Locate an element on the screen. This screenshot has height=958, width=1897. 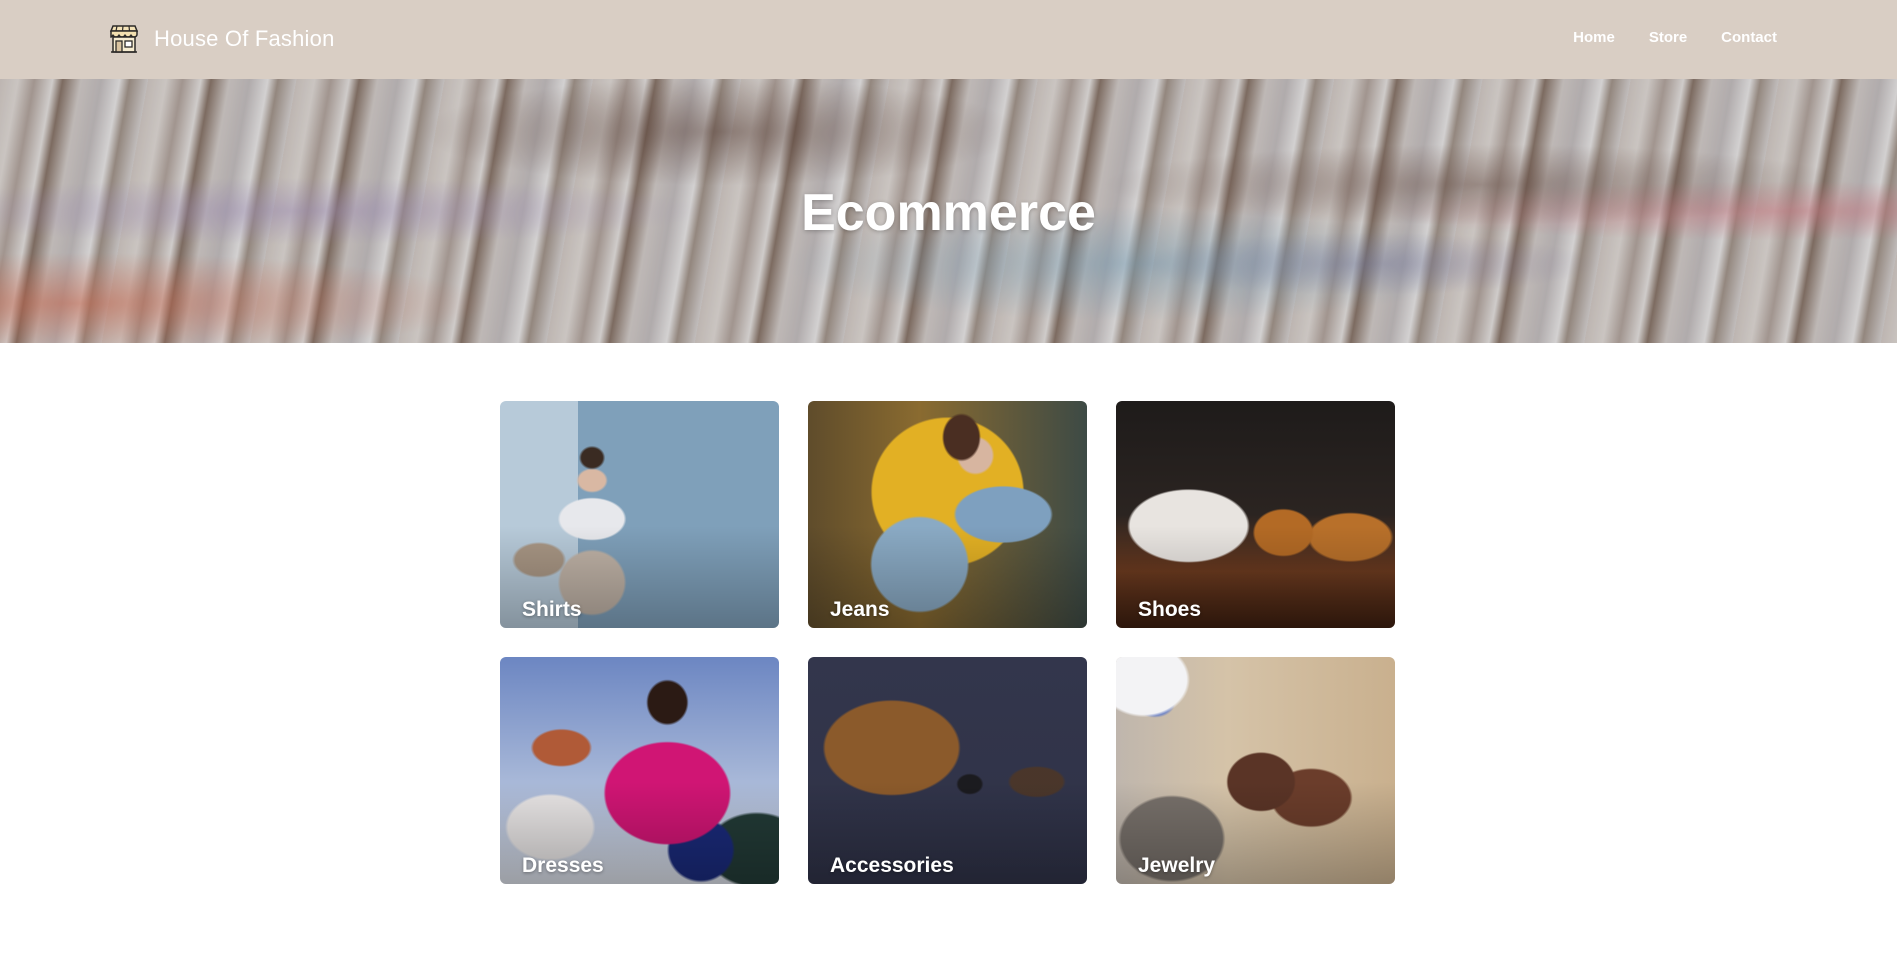
category-card-shirts: Shirts is located at coordinates (639, 514).